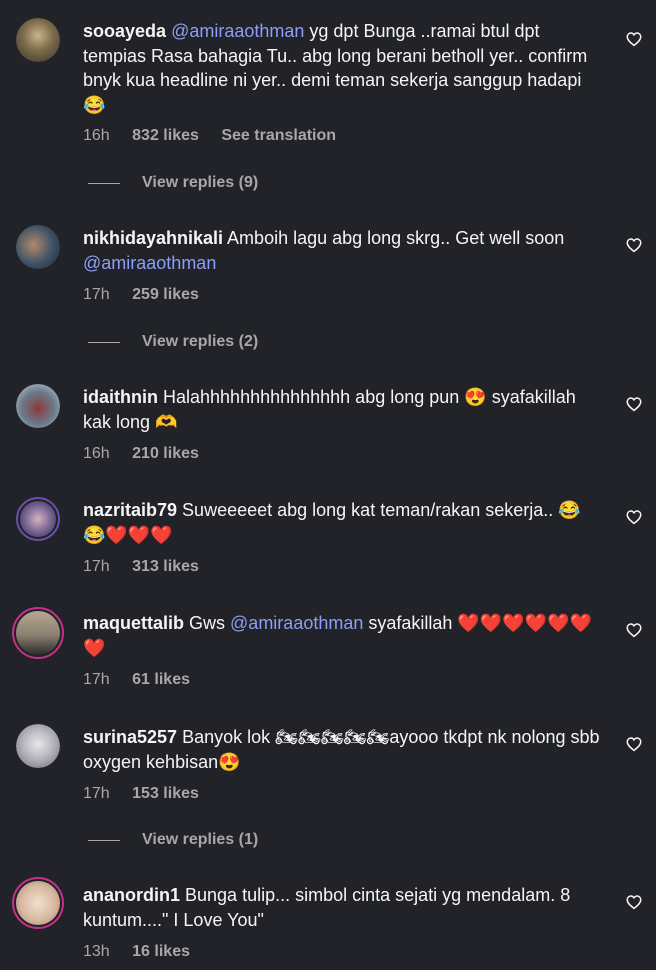  Describe the element at coordinates (165, 135) in the screenshot. I see `comment-likes: 832 likes` at that location.